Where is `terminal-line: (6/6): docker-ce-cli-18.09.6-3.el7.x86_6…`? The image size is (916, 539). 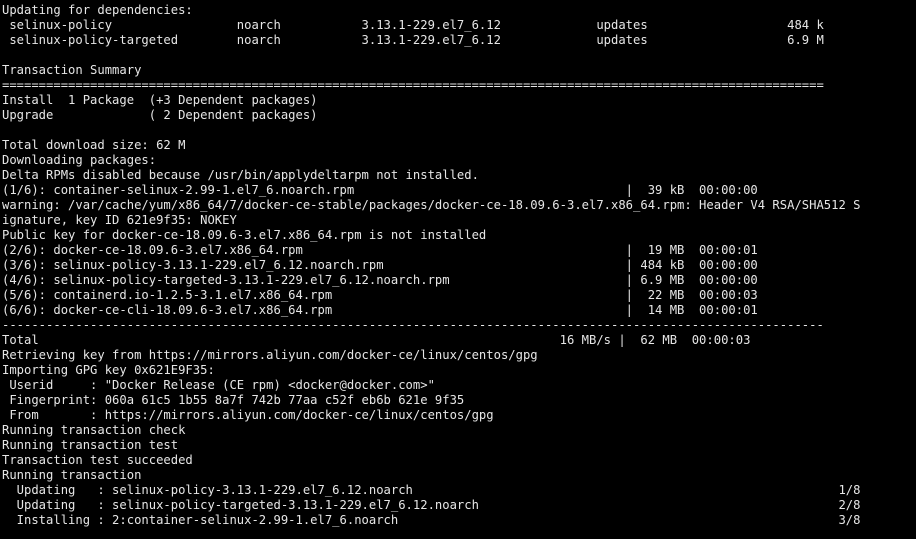 terminal-line: (6/6): docker-ce-cli-18.09.6-3.el7.x86_6… is located at coordinates (380, 310).